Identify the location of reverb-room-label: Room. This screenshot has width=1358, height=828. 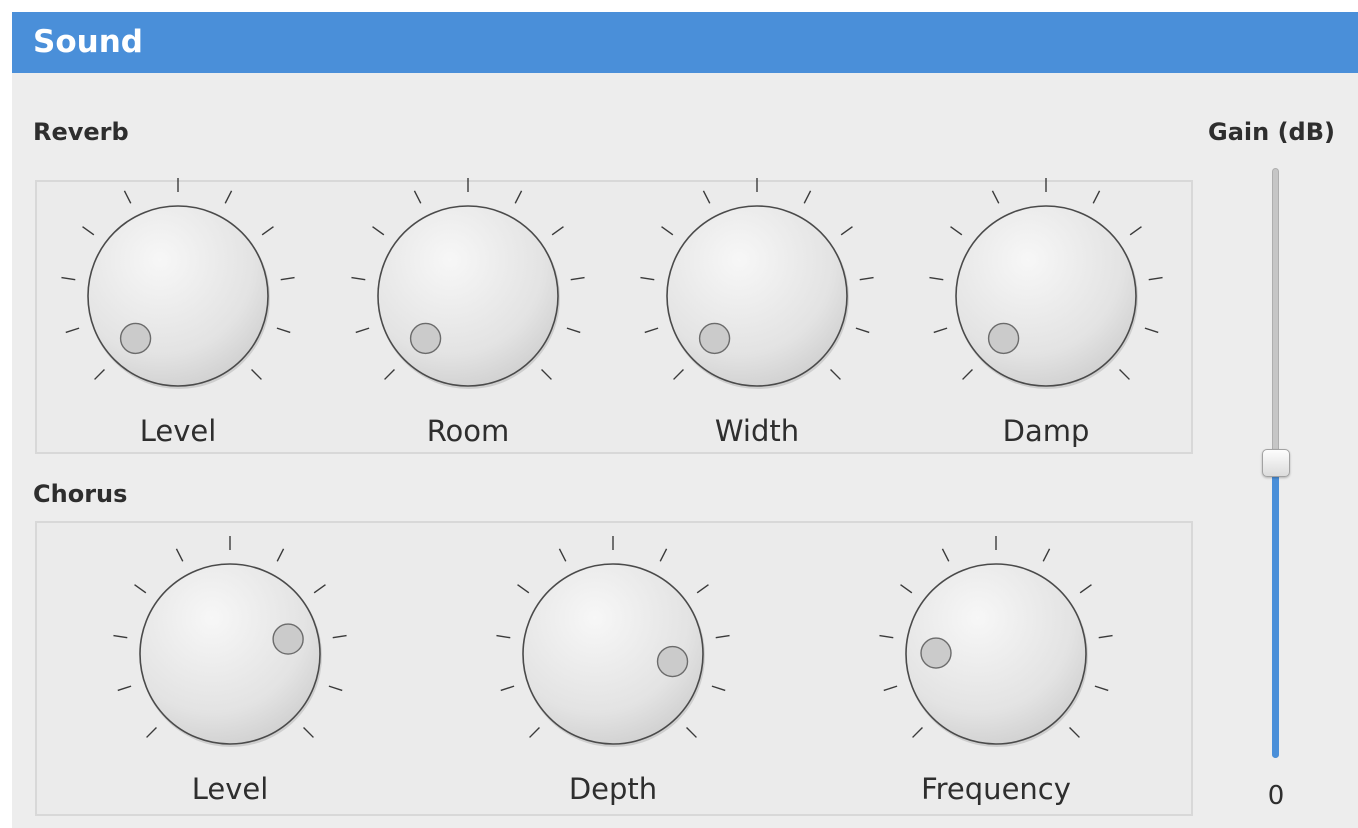
(468, 431).